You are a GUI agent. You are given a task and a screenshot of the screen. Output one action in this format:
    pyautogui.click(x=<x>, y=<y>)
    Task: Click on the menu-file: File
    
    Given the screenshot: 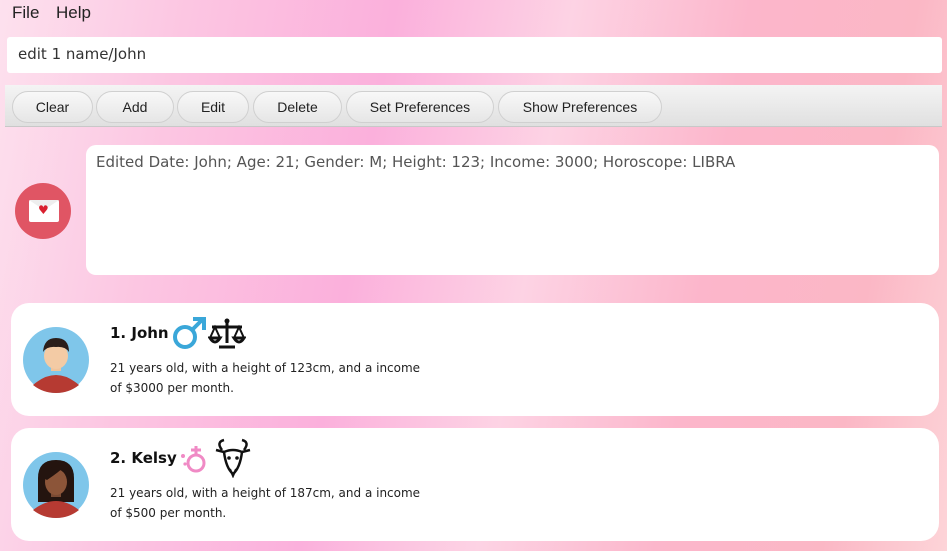 What is the action you would take?
    pyautogui.click(x=25, y=13)
    